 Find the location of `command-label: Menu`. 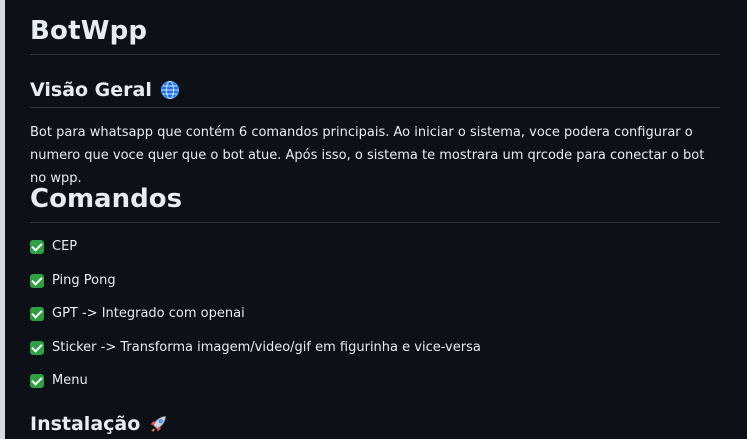

command-label: Menu is located at coordinates (70, 380).